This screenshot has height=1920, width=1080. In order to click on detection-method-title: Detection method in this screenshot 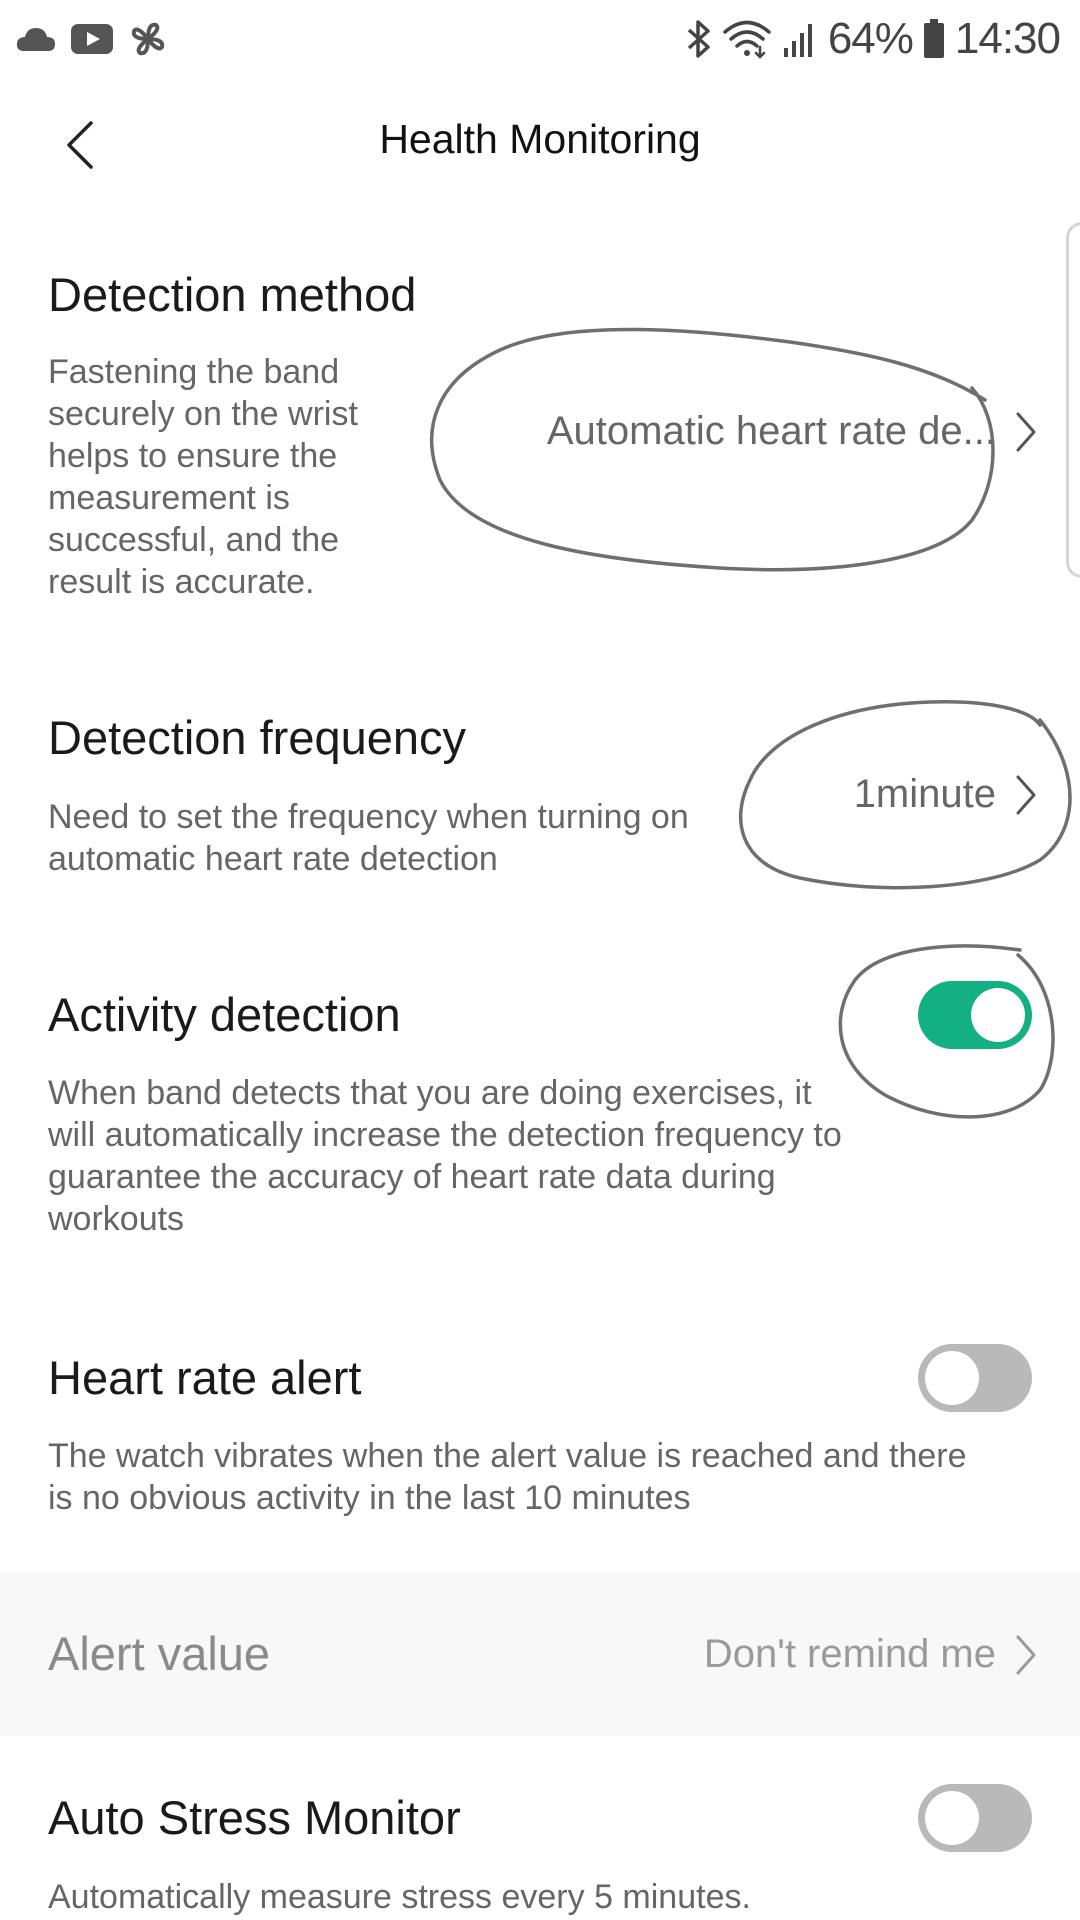, I will do `click(232, 294)`.